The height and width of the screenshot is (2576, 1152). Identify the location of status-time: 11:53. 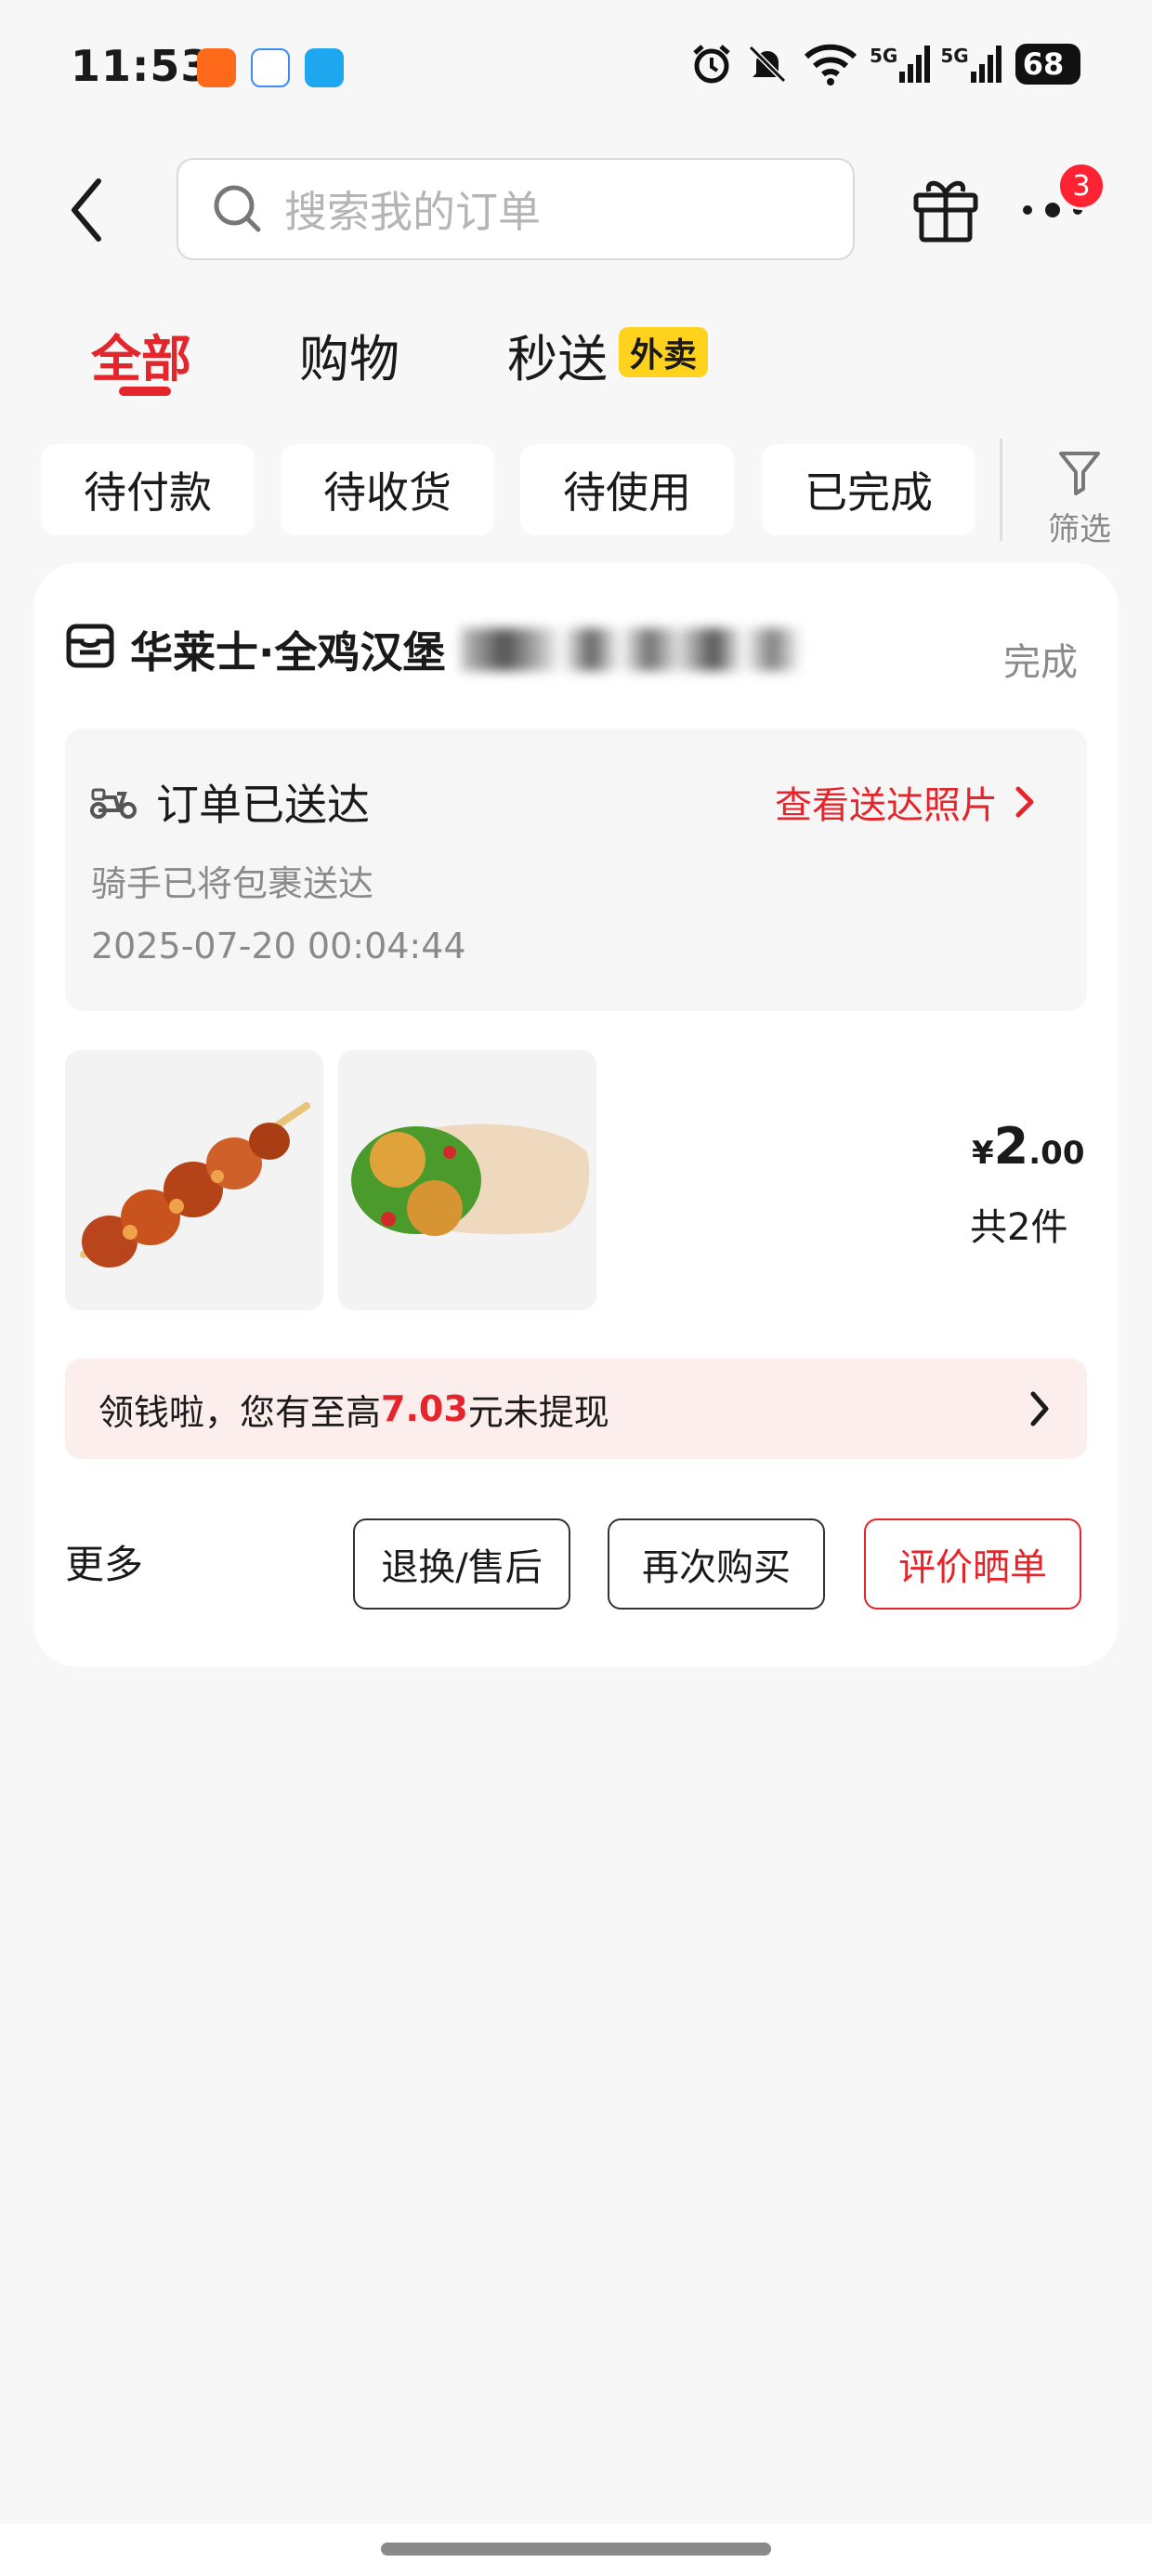
(141, 66).